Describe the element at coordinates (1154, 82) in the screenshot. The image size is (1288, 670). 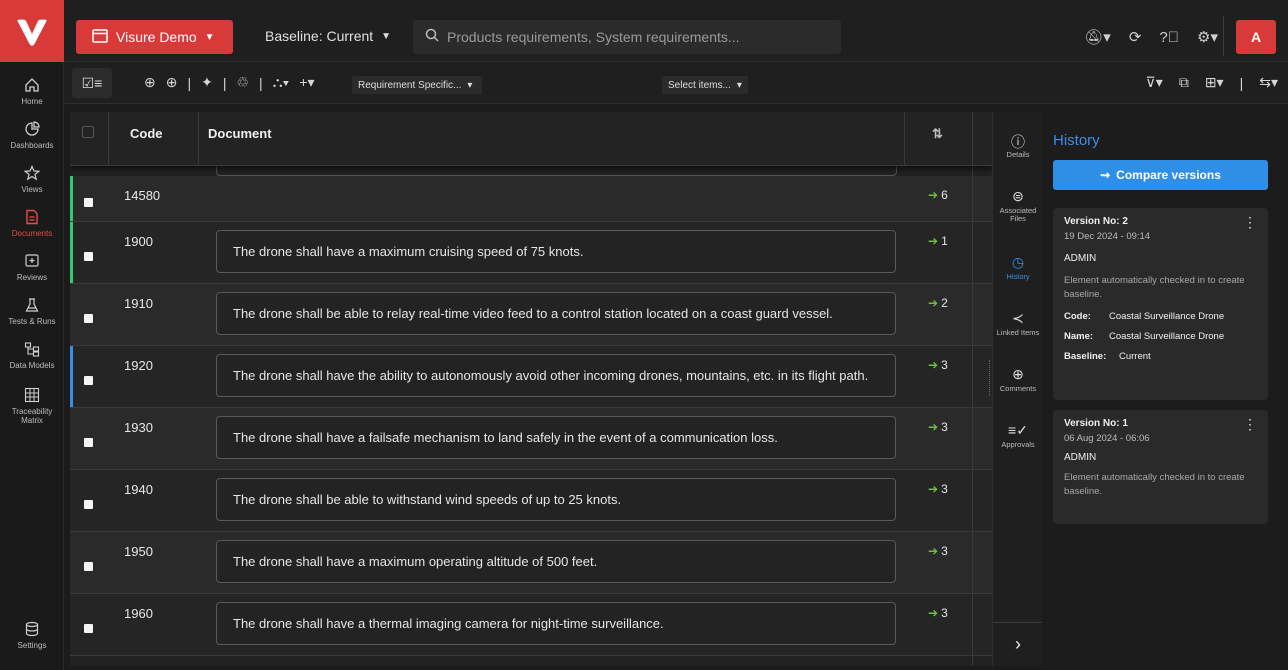
I see `filter-icon: ⊽▾` at that location.